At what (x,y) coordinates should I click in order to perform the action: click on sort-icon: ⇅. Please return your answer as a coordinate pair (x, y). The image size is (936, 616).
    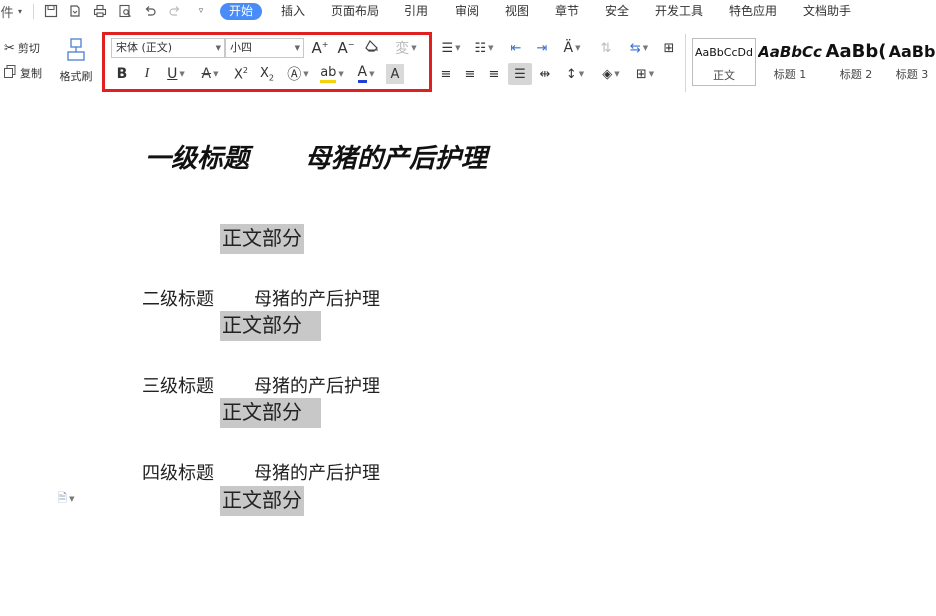
    Looking at the image, I should click on (606, 48).